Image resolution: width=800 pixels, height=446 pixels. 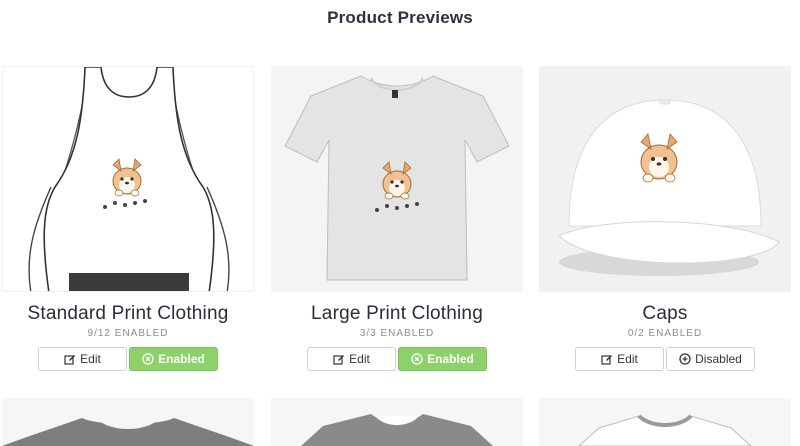 I want to click on toggle-button-label: Disabled, so click(x=718, y=359).